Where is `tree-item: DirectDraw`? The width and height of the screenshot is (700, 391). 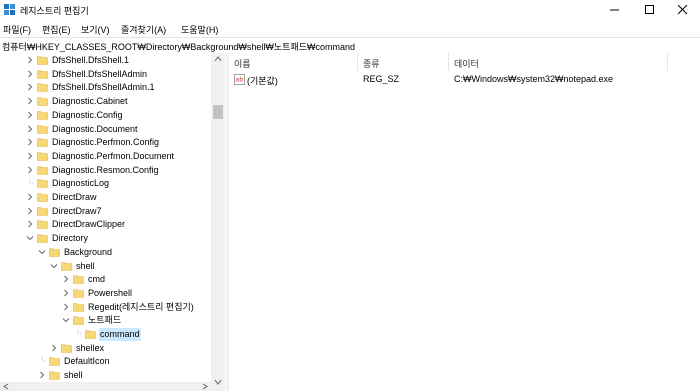
tree-item: DirectDraw is located at coordinates (105, 197).